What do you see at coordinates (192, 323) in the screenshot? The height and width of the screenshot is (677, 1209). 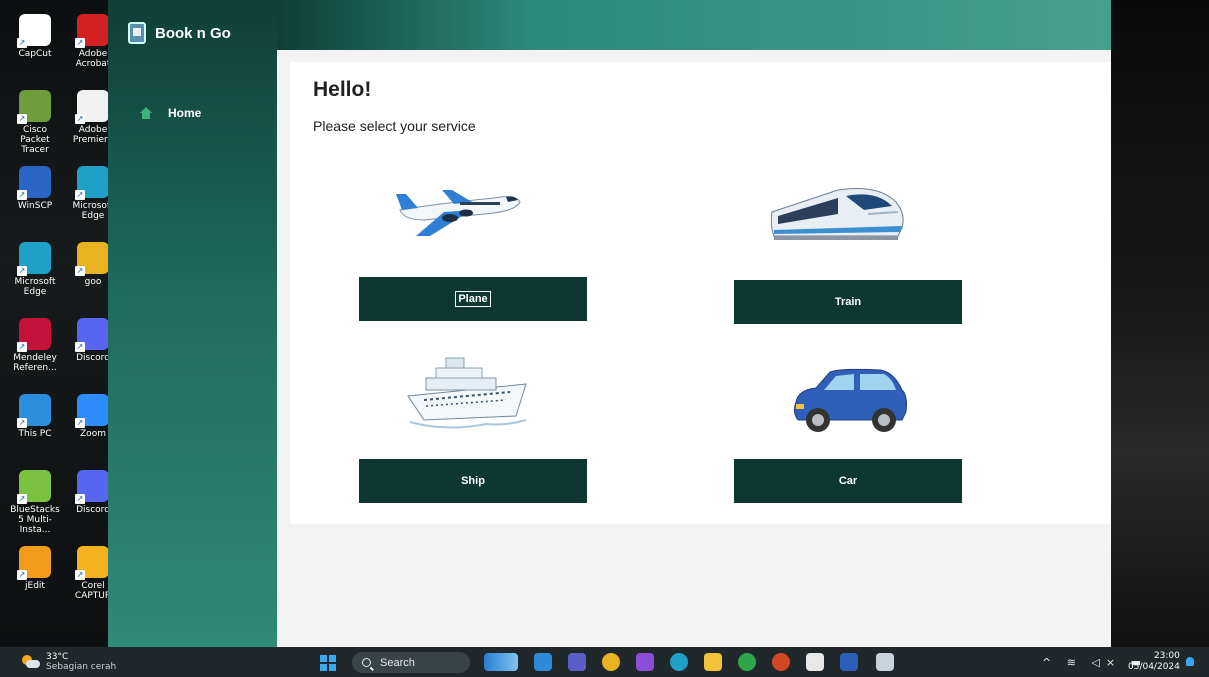 I see `sidebar: Book n Go Home` at bounding box center [192, 323].